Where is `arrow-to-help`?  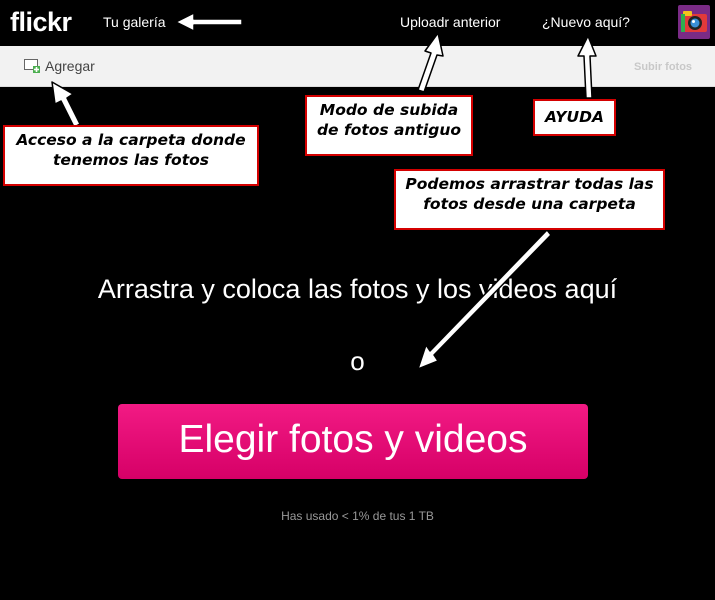 arrow-to-help is located at coordinates (587, 67).